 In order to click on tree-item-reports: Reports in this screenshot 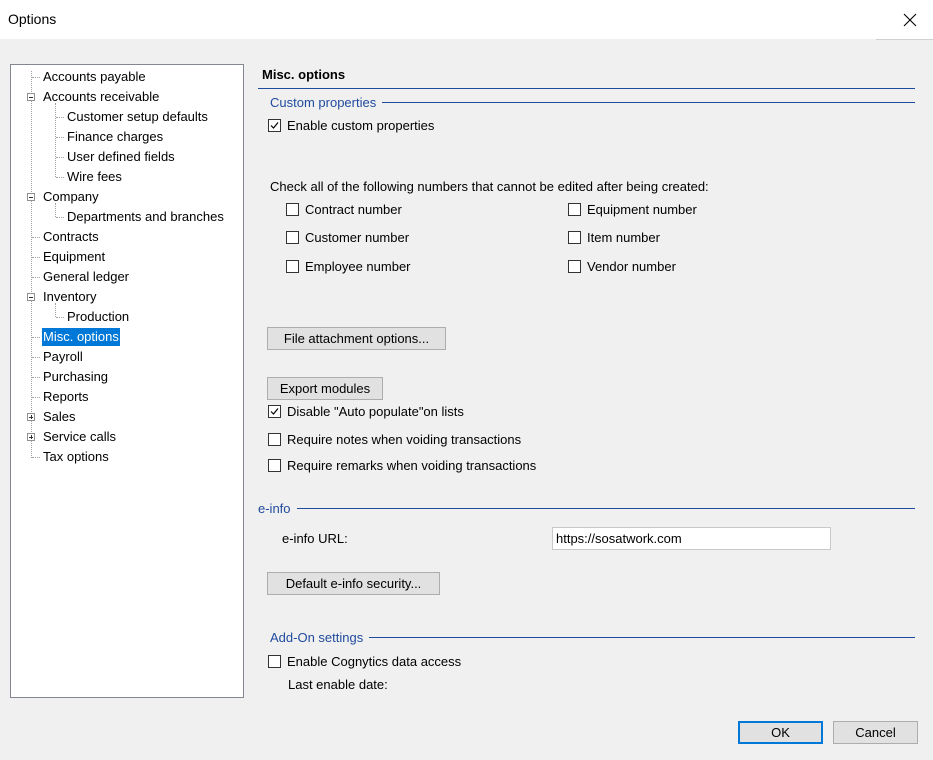, I will do `click(66, 397)`.